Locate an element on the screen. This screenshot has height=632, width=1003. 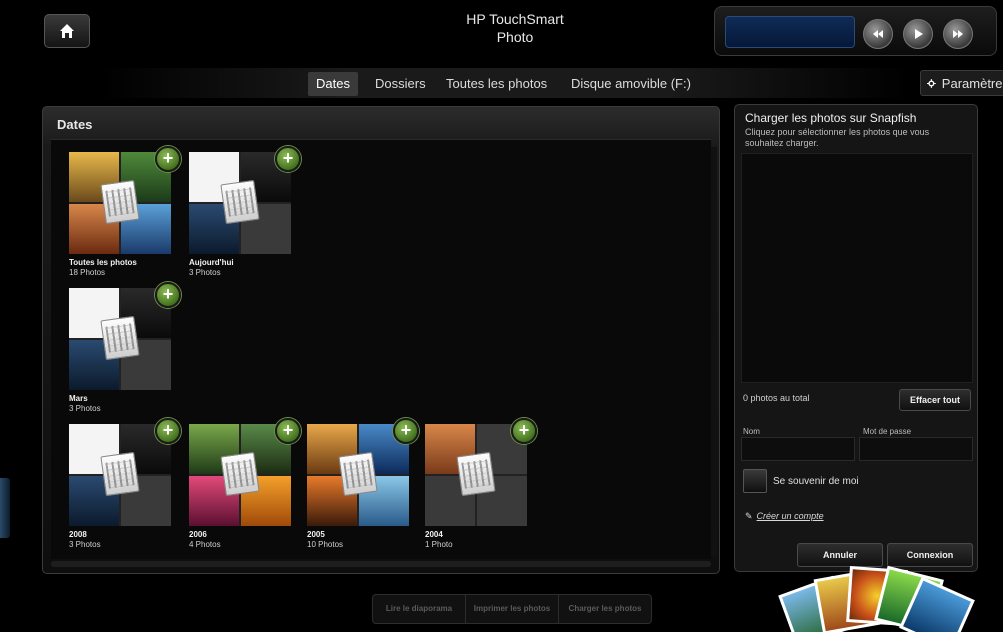
upload-total-count: 0 photos au total is located at coordinates (776, 398).